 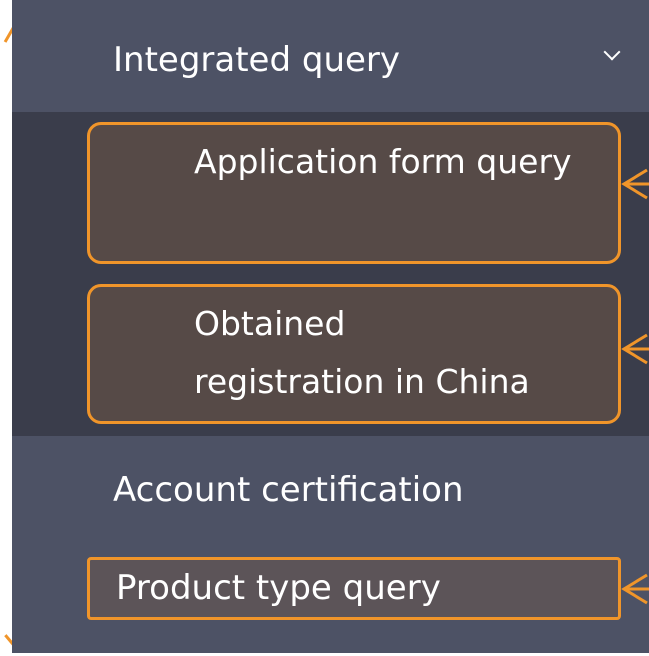 I want to click on menu-item-product-type-query: Product type query, so click(x=354, y=588).